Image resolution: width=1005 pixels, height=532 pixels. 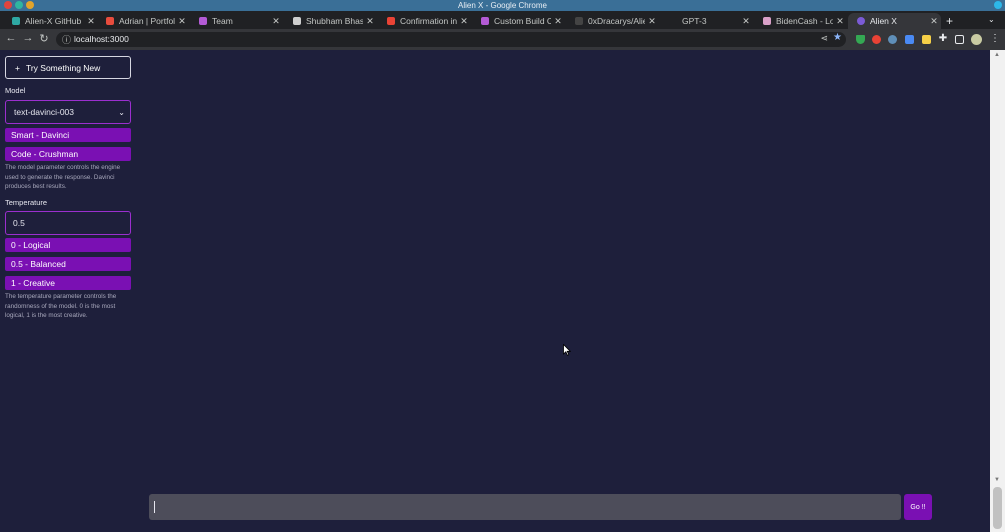 I want to click on prompt-input, so click(x=525, y=507).